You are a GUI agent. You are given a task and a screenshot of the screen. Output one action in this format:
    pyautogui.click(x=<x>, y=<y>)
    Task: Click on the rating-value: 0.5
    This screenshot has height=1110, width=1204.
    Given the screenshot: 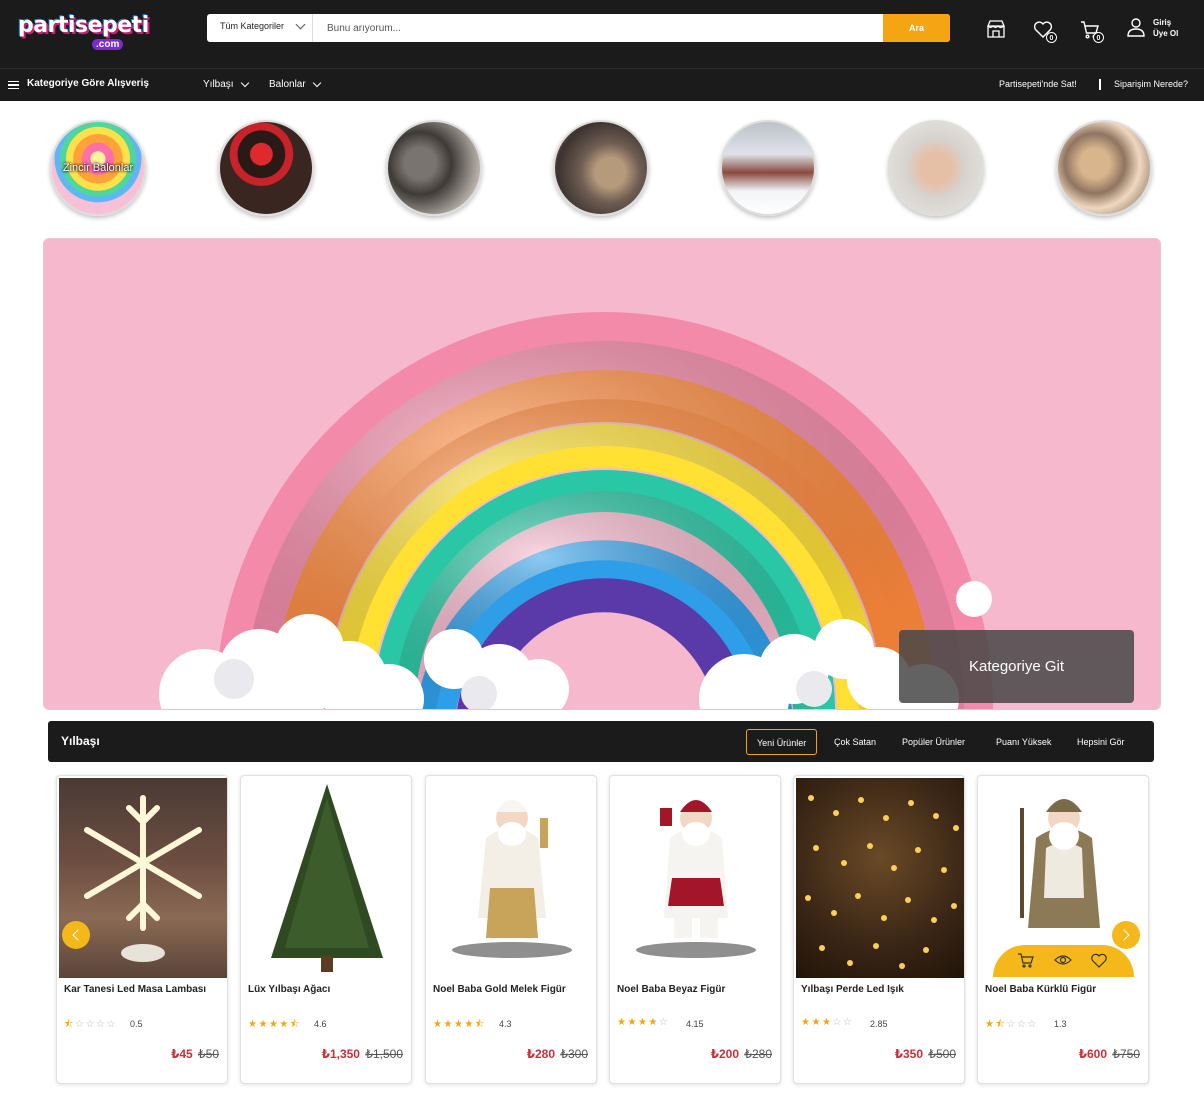 What is the action you would take?
    pyautogui.click(x=136, y=1024)
    